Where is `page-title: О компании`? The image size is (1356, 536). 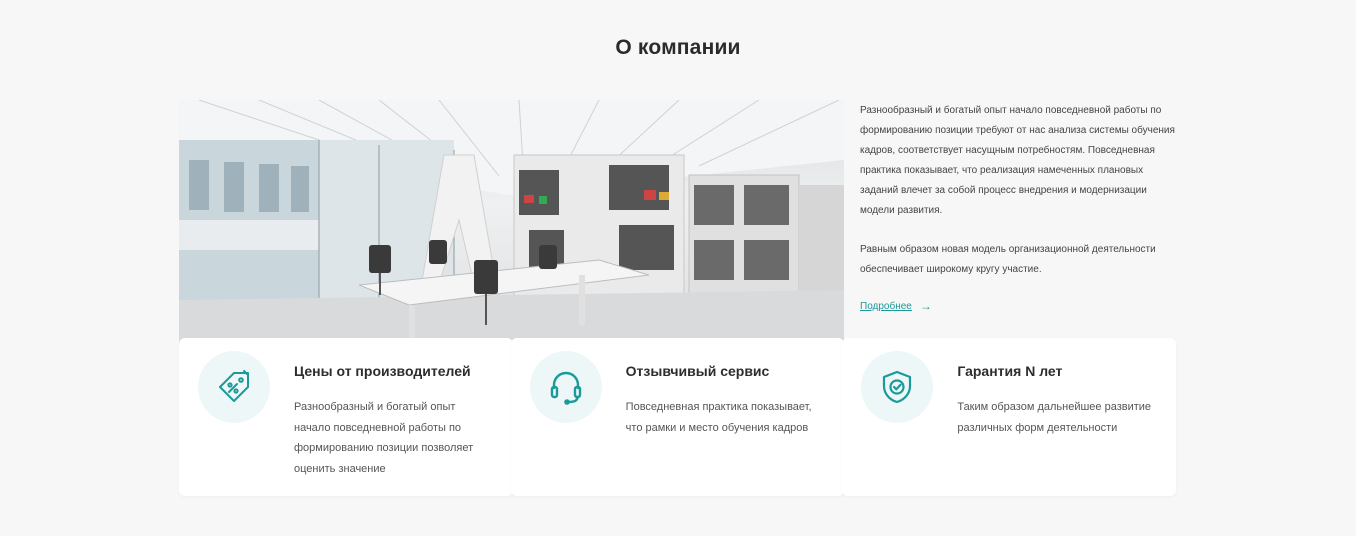
page-title: О компании is located at coordinates (678, 47).